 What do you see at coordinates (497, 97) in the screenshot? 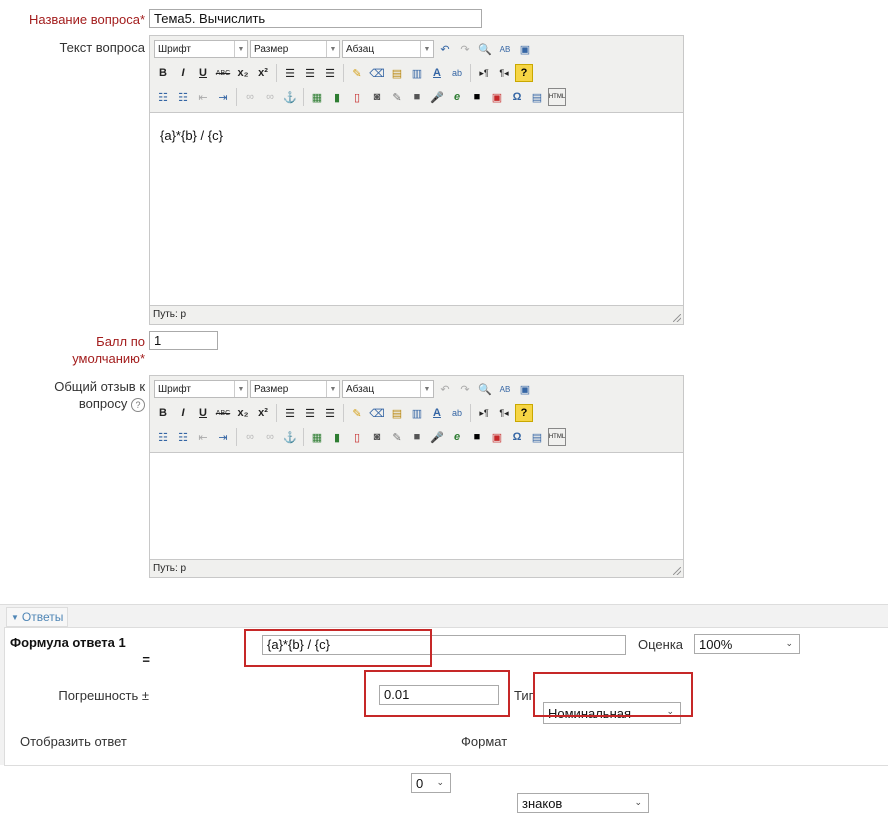
I see `spellcheck-icon: ▣` at bounding box center [497, 97].